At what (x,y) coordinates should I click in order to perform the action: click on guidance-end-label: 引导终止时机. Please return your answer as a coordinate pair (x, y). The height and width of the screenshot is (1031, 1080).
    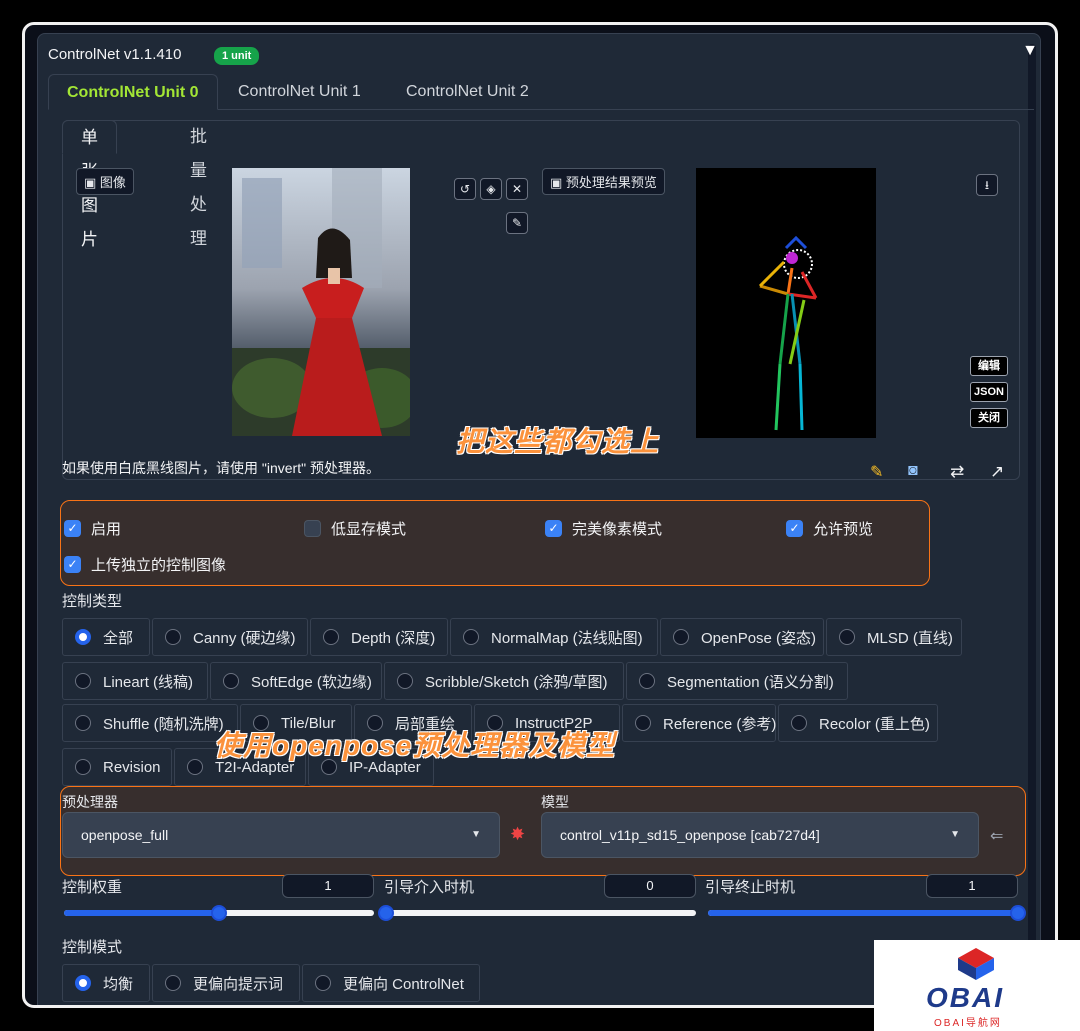
    Looking at the image, I should click on (750, 887).